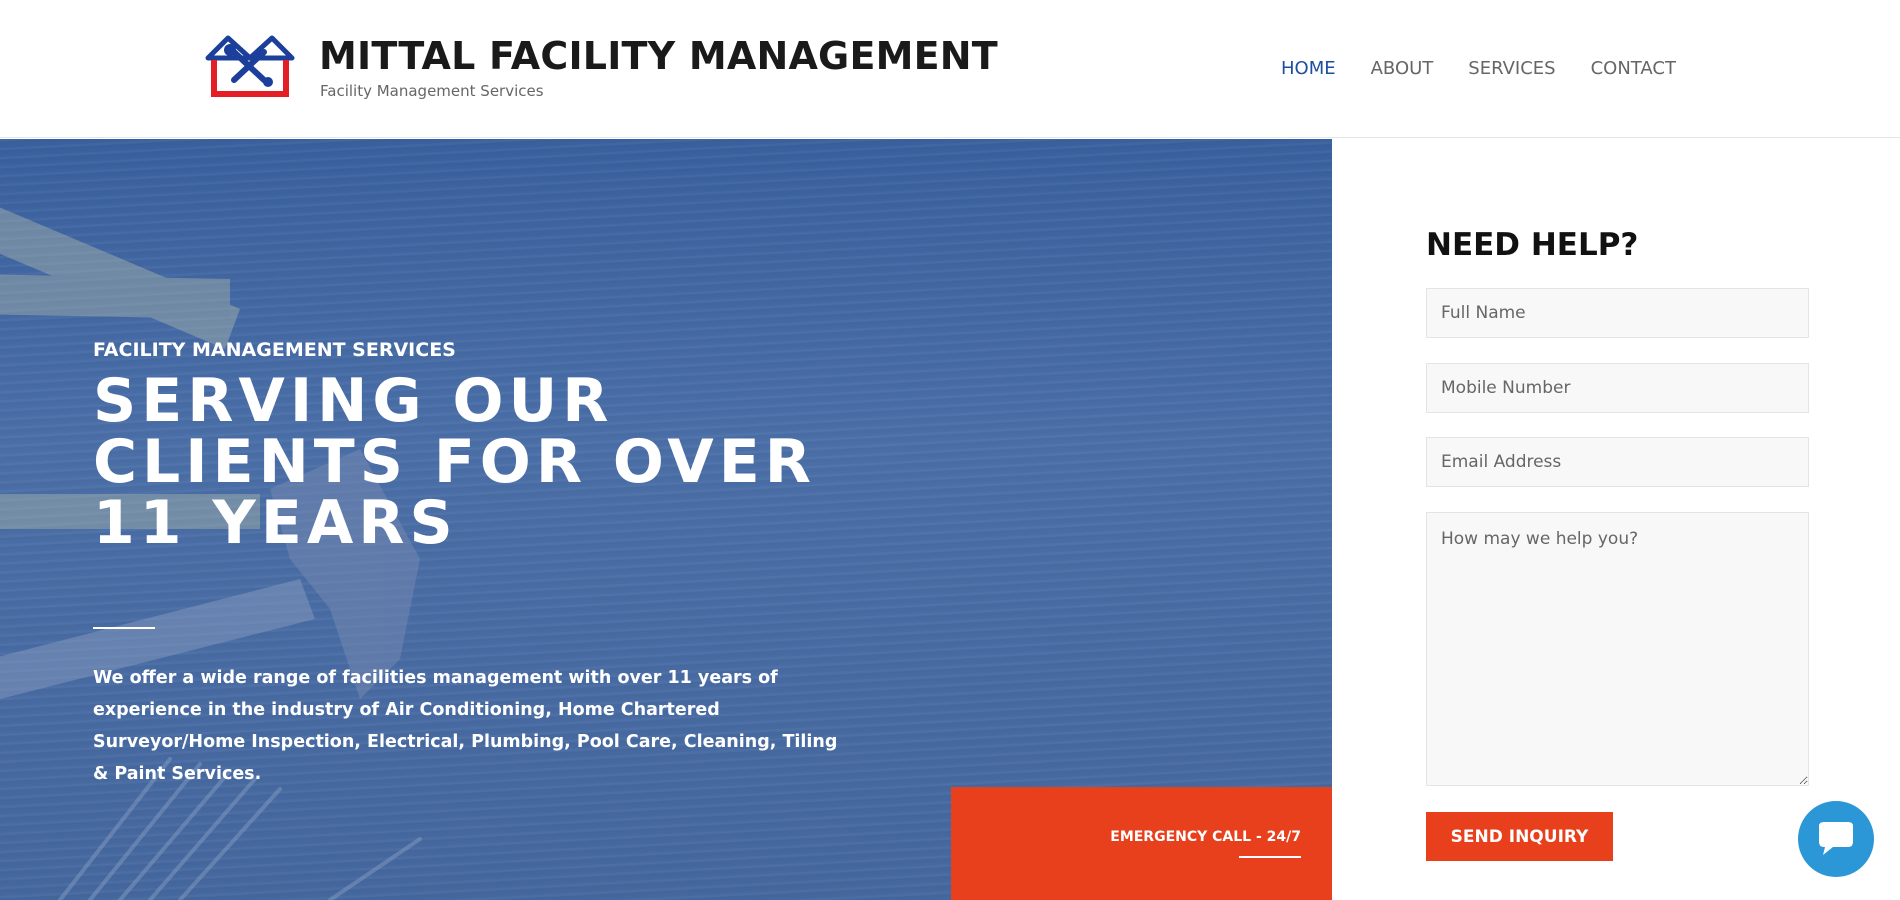  I want to click on brand-subtitle: Facility Management Services, so click(432, 91).